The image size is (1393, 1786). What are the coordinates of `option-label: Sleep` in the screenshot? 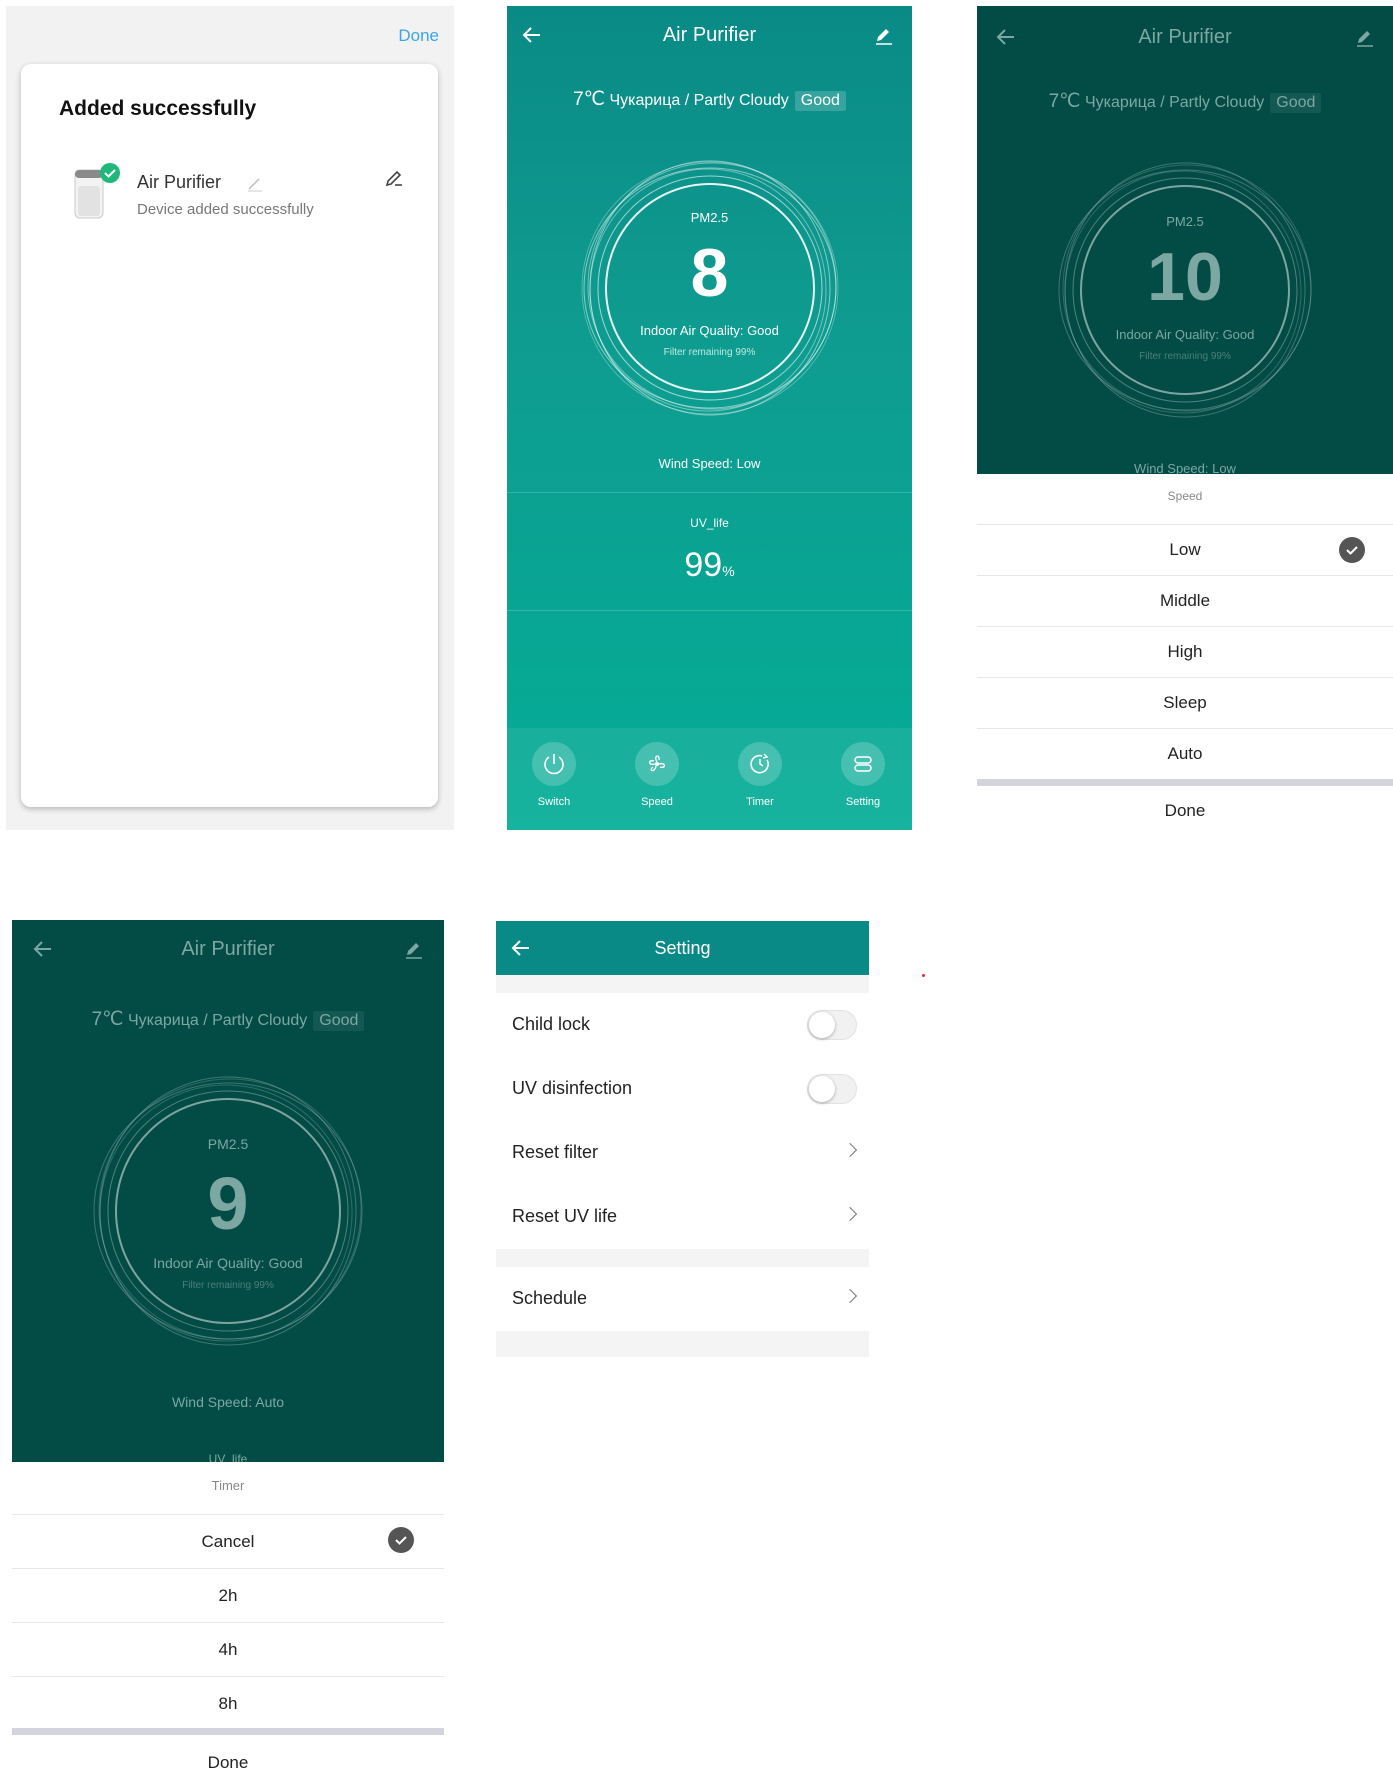 It's located at (1185, 702).